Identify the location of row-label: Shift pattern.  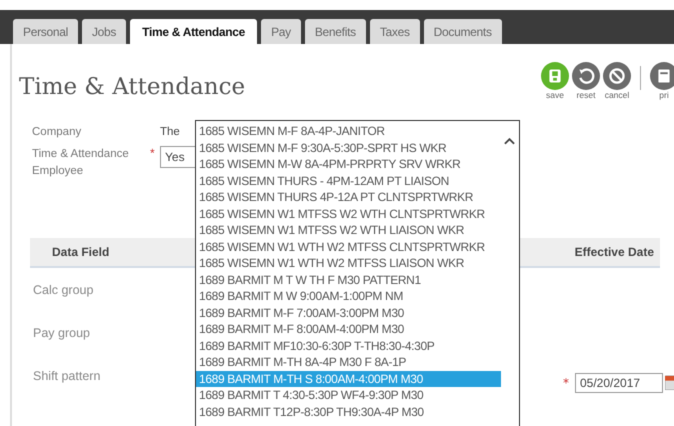
(66, 375).